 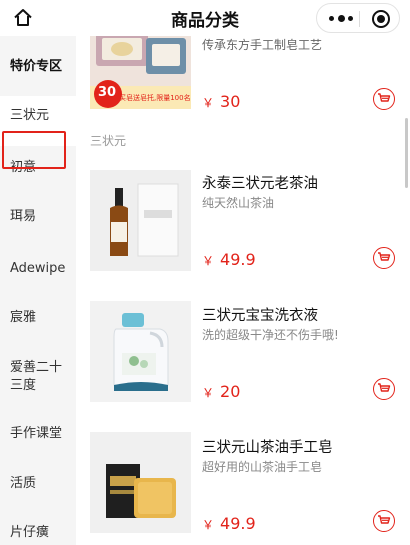 What do you see at coordinates (260, 314) in the screenshot?
I see `product-name: 三状元宝宝洗衣液` at bounding box center [260, 314].